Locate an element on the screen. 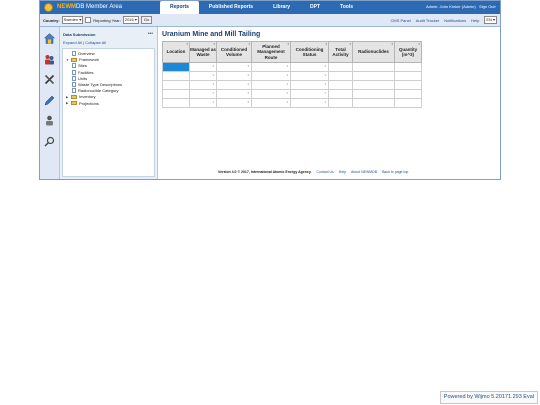 The height and width of the screenshot is (405, 540). tree-node: Sites is located at coordinates (79, 66).